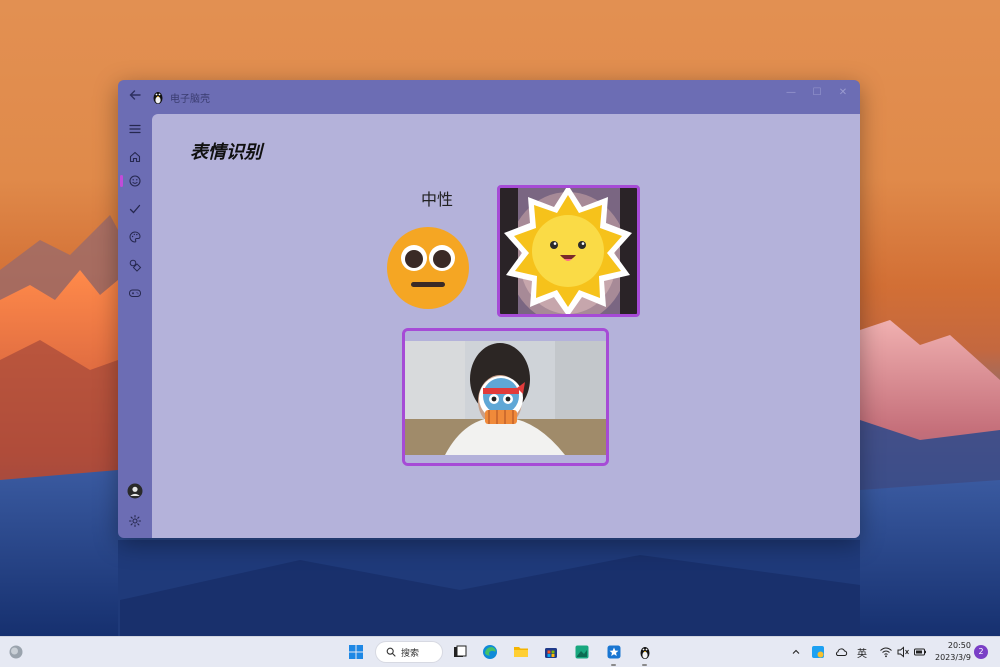  I want to click on gear-icon, so click(135, 521).